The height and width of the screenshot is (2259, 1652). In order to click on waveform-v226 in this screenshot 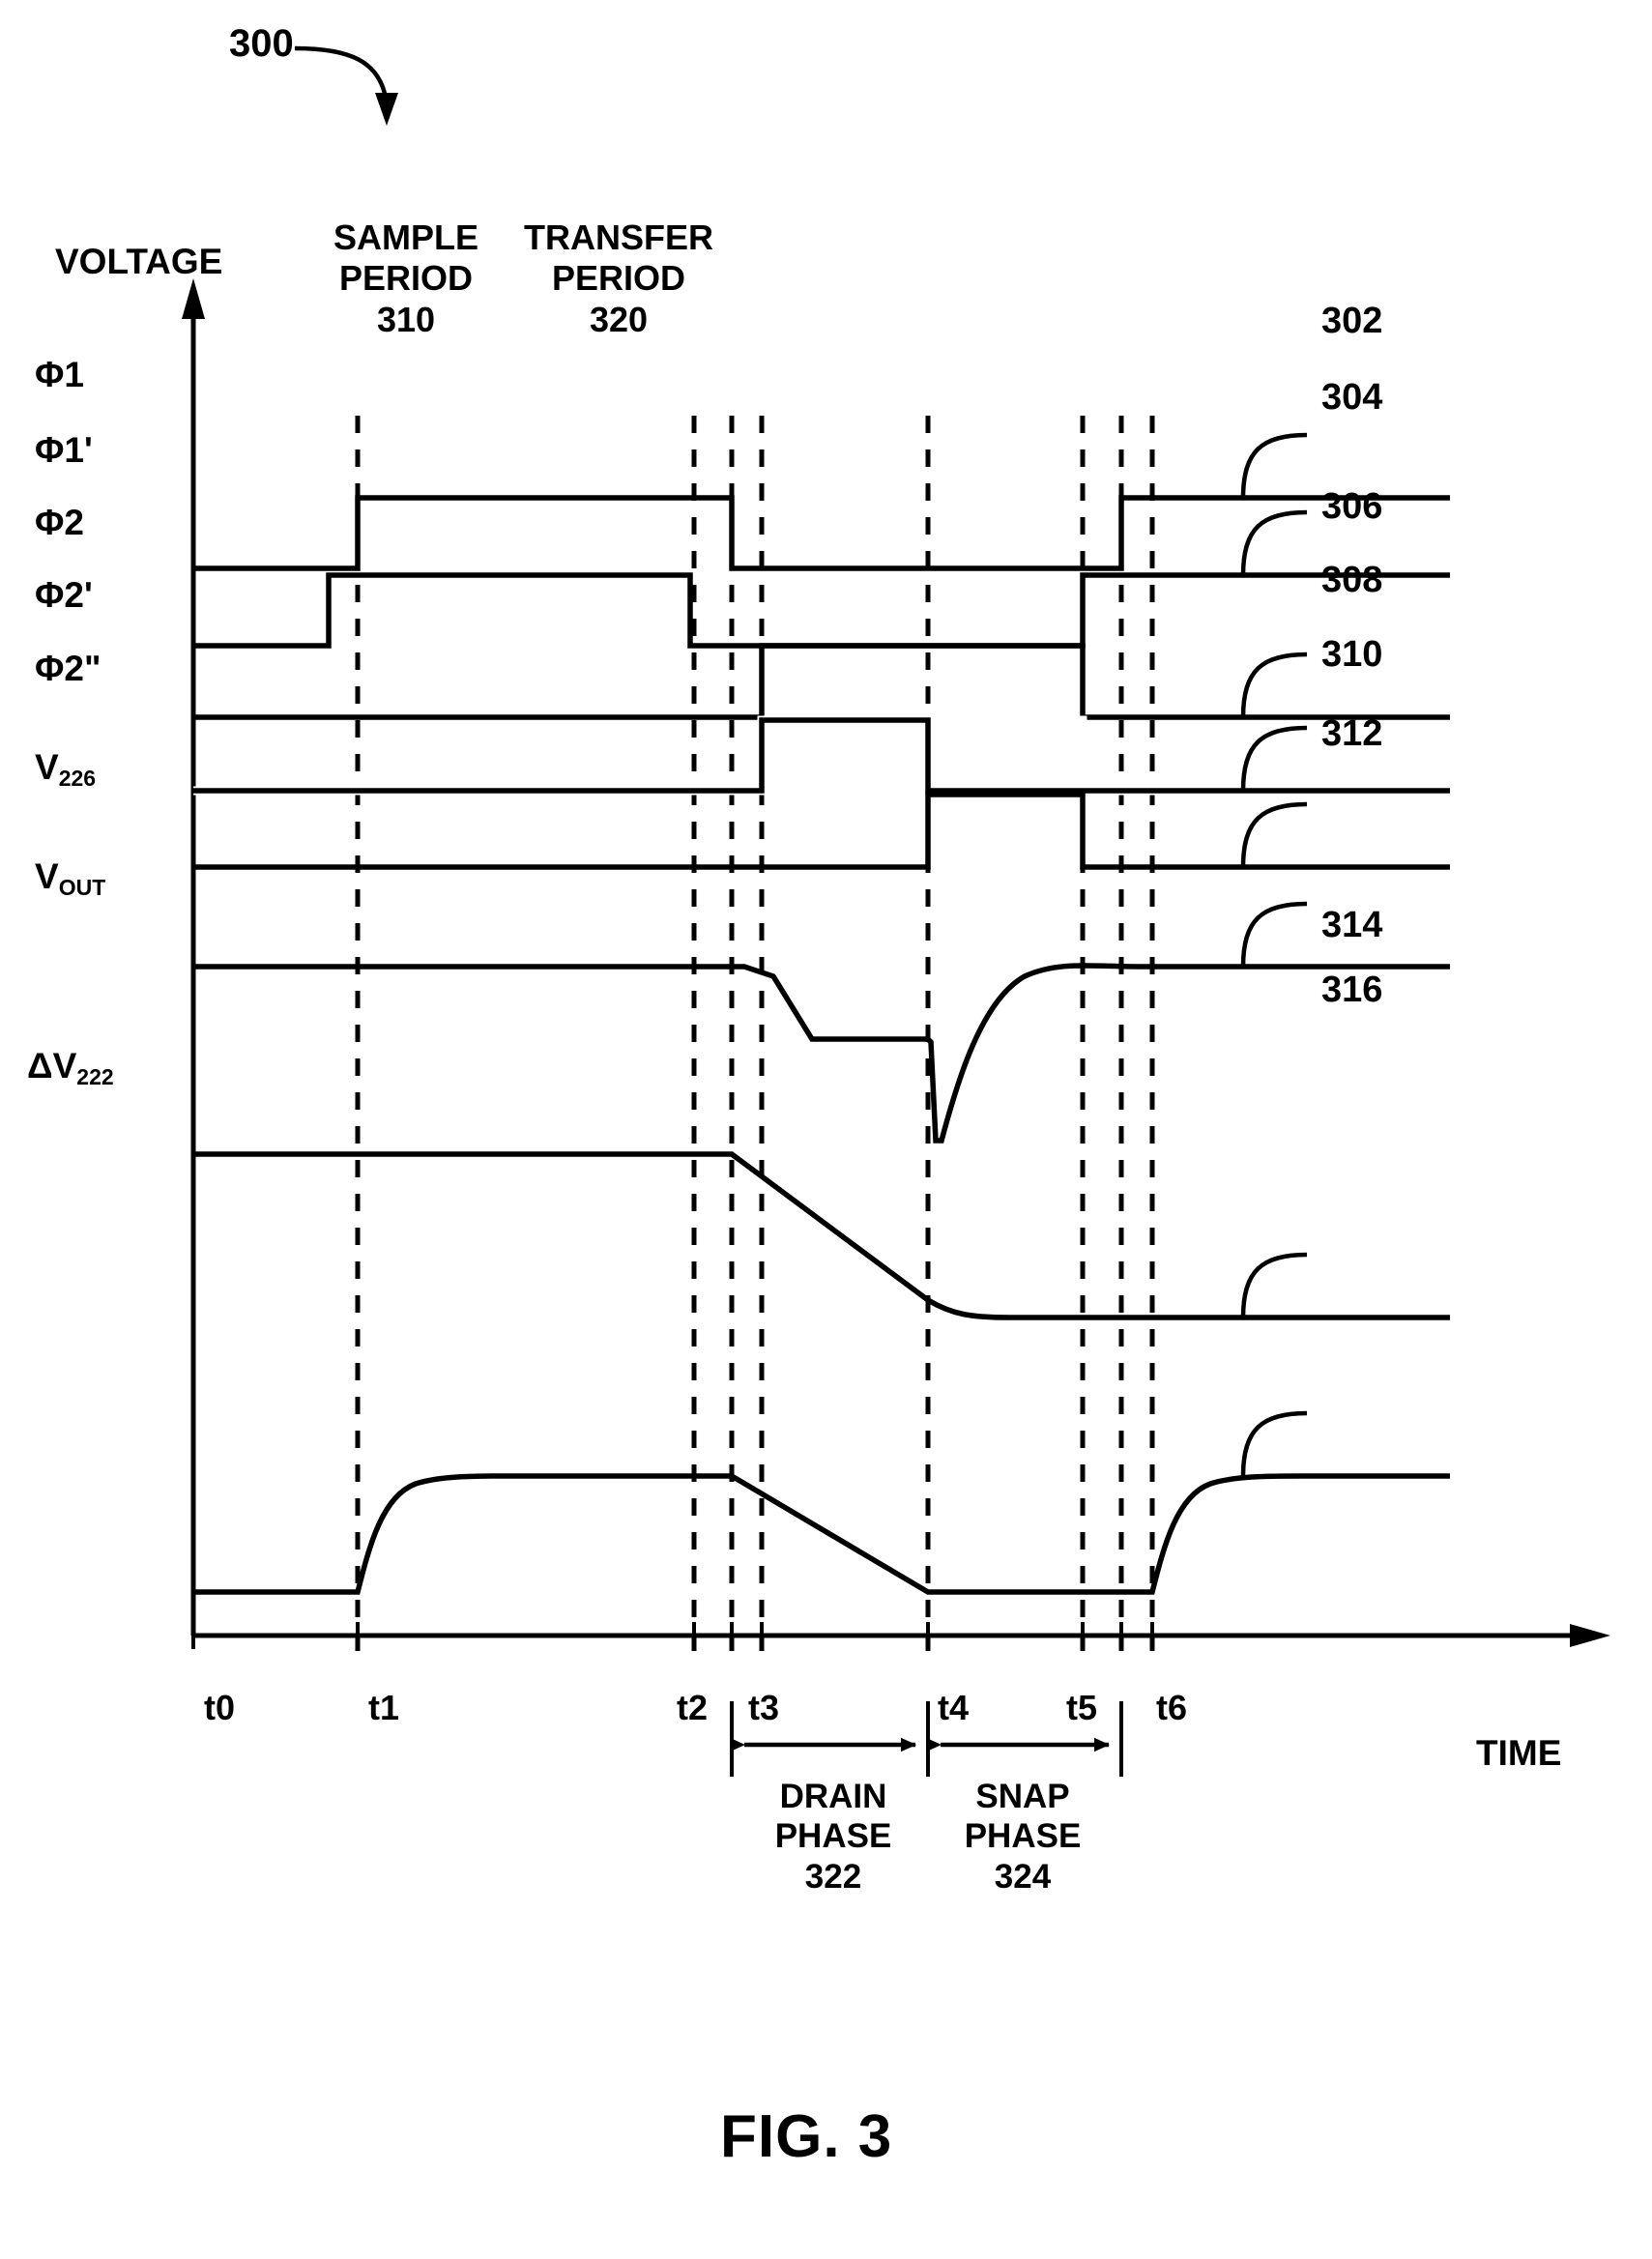, I will do `click(821, 1053)`.